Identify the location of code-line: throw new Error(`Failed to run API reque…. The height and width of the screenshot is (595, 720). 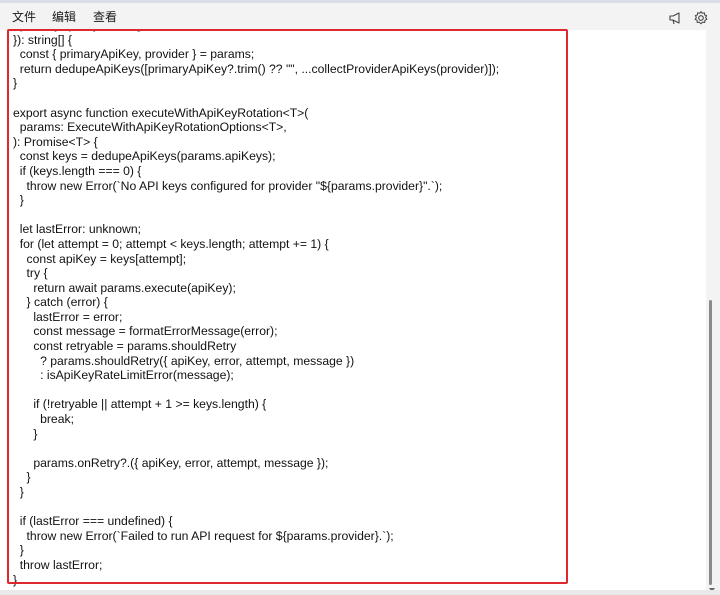
(256, 536).